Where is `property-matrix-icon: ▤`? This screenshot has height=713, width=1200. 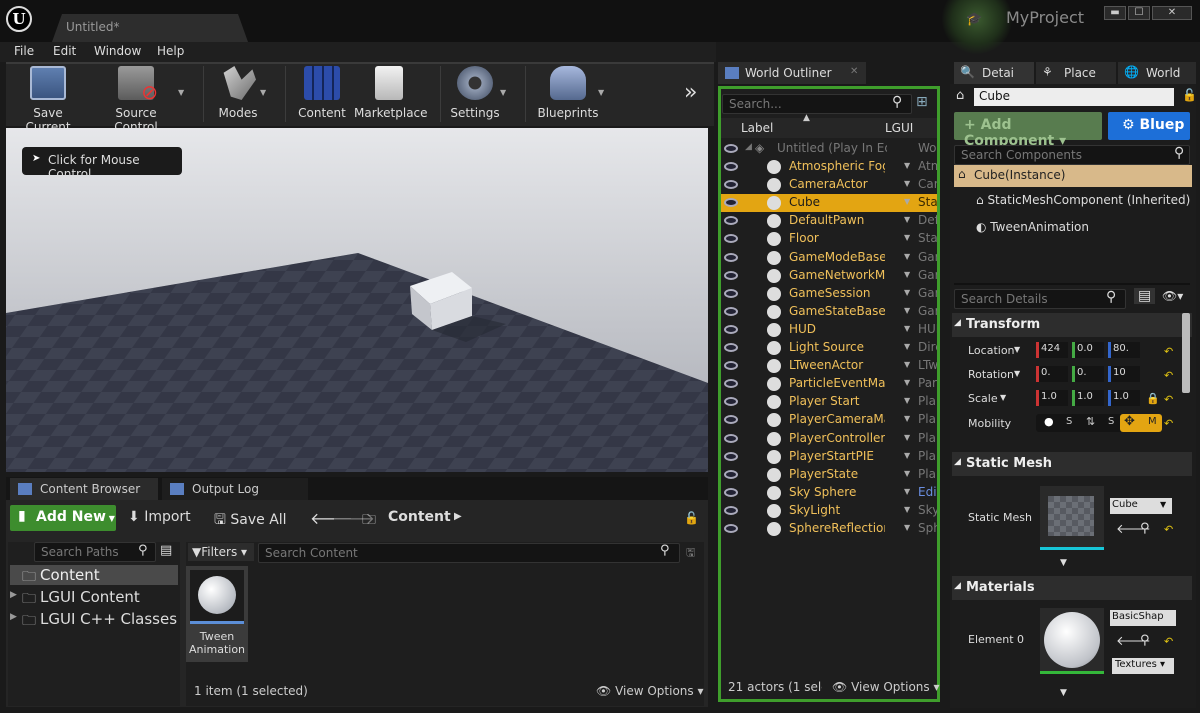
property-matrix-icon: ▤ is located at coordinates (1145, 296).